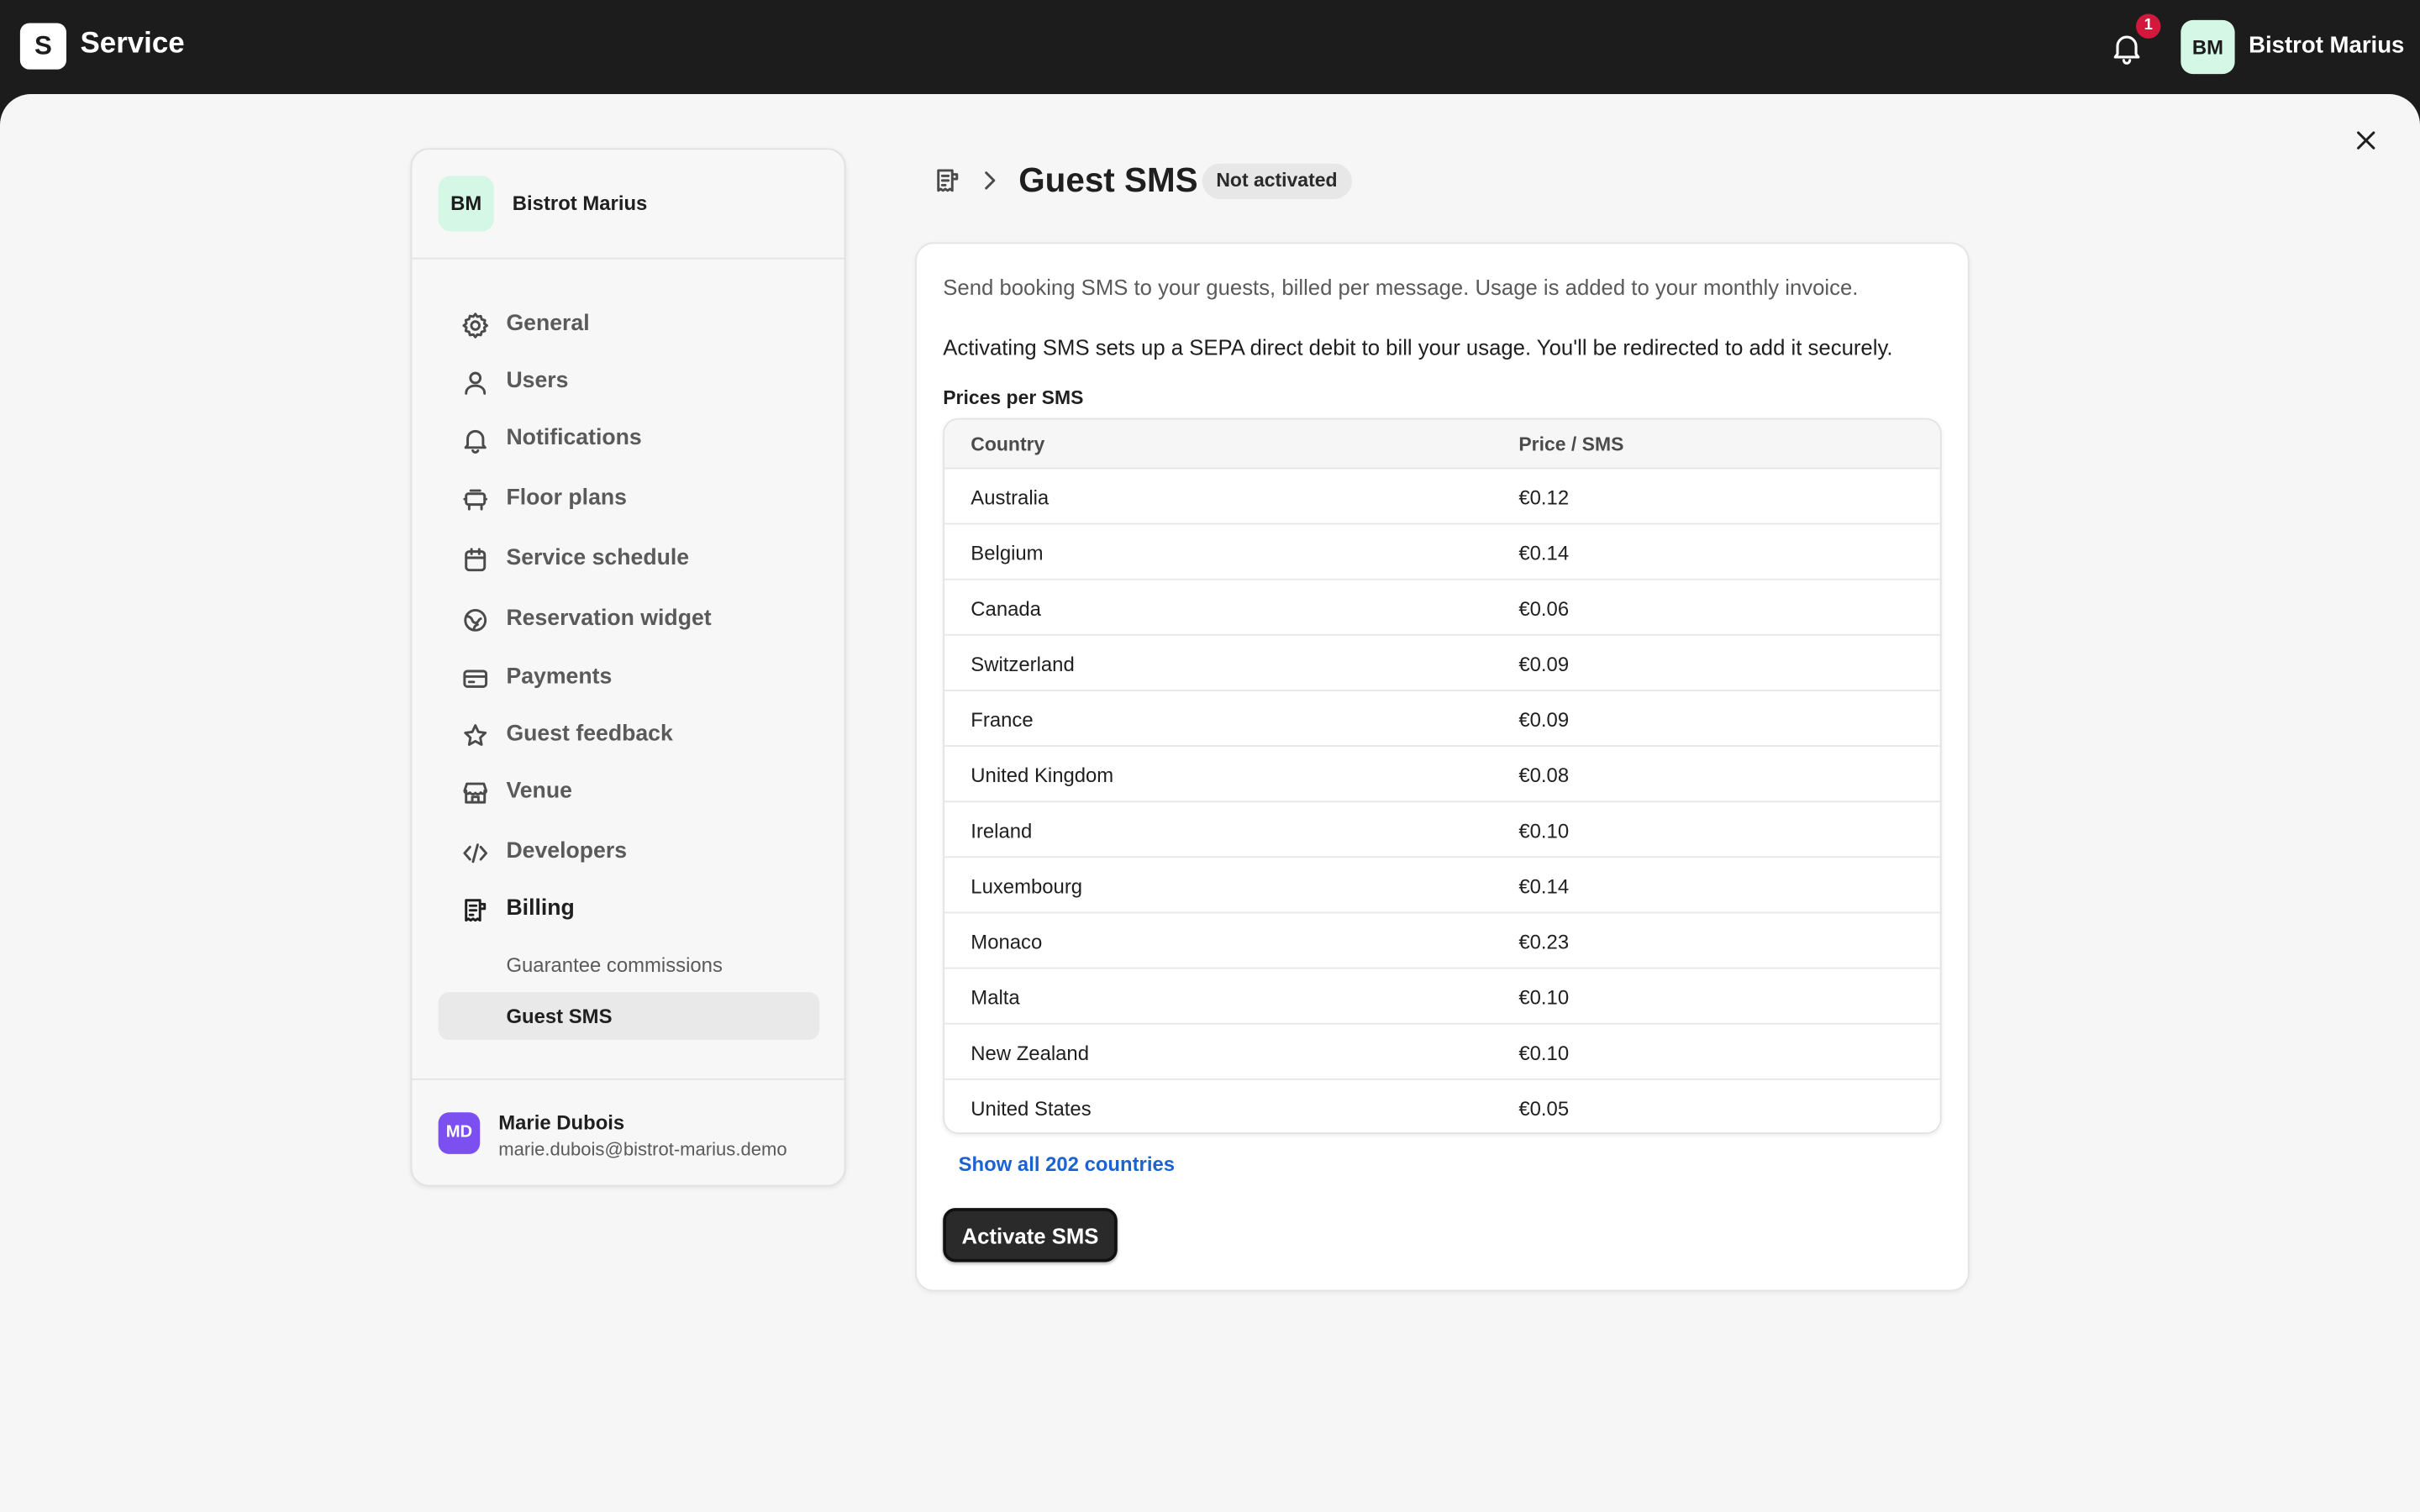 This screenshot has width=2420, height=1512. What do you see at coordinates (629, 500) in the screenshot?
I see `sidebar-item-floor-plans: Floor plans` at bounding box center [629, 500].